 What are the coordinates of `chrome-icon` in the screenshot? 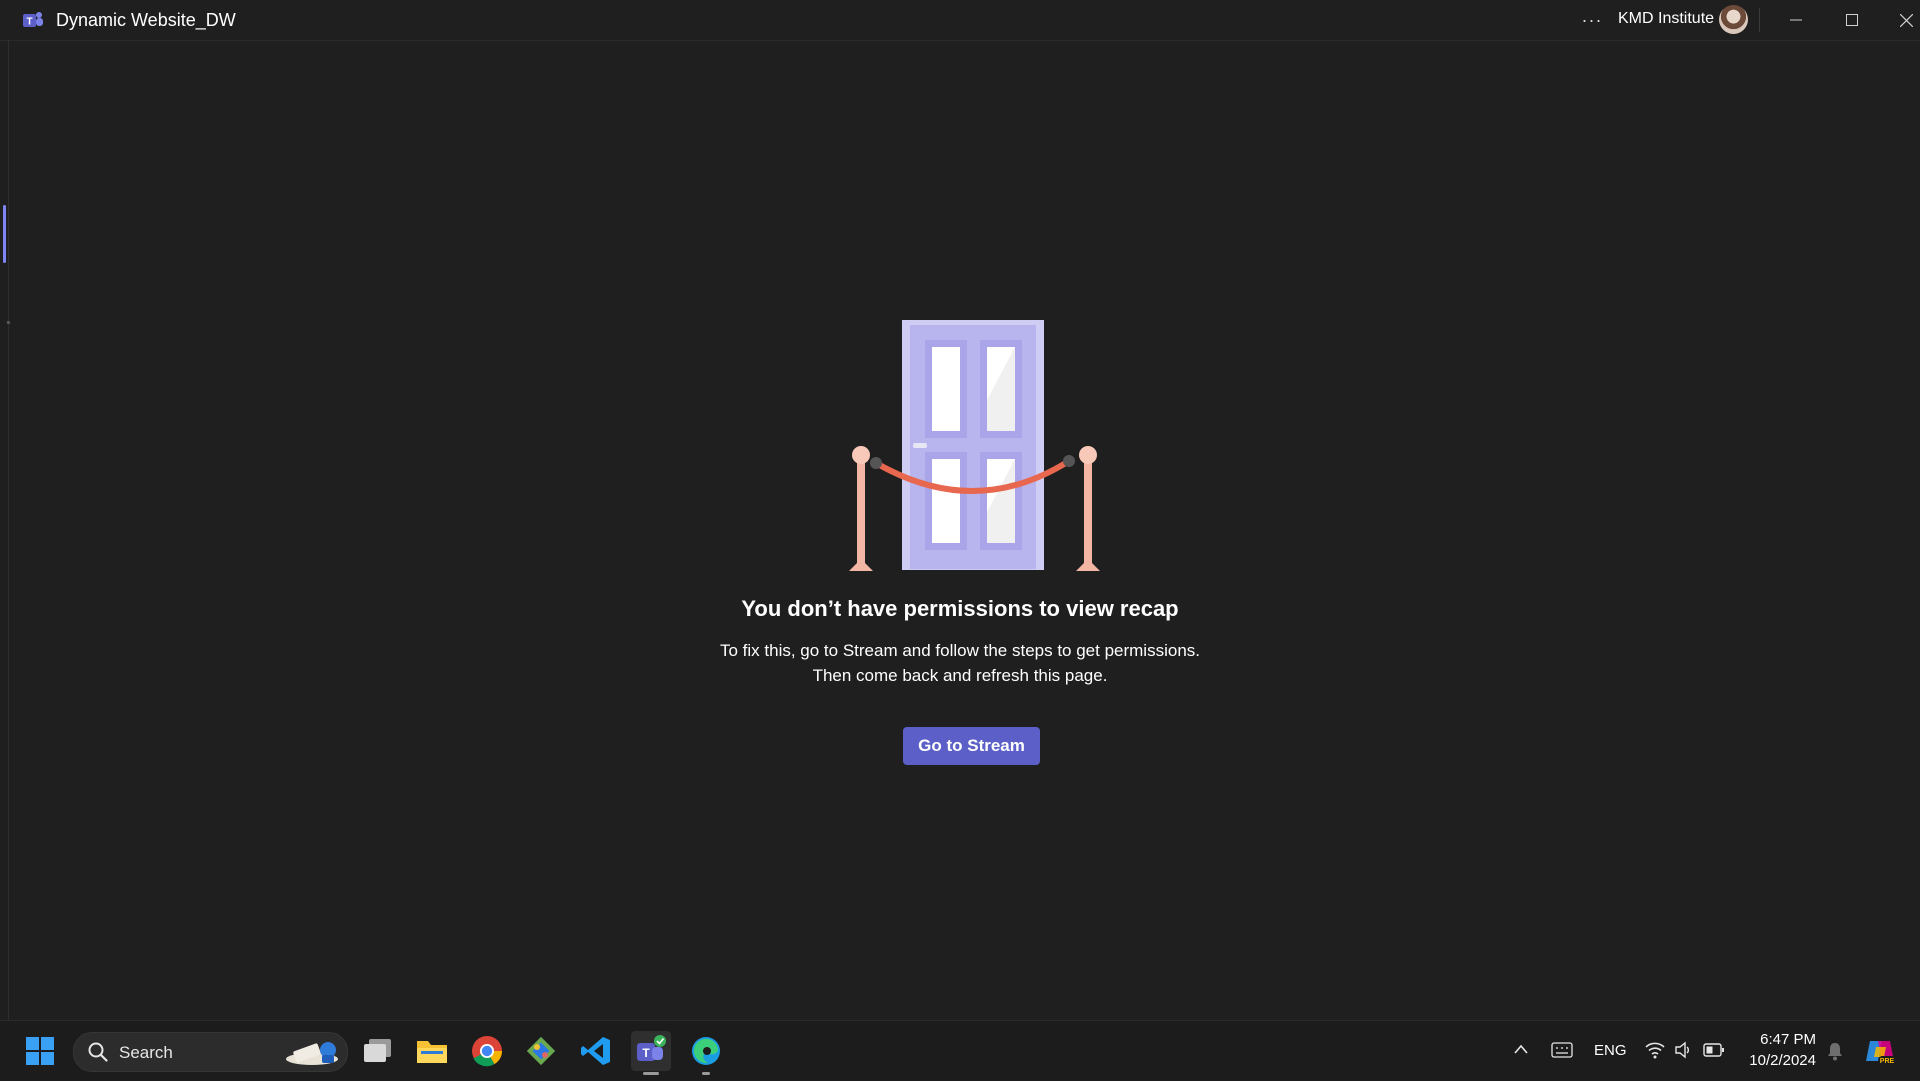 It's located at (487, 1051).